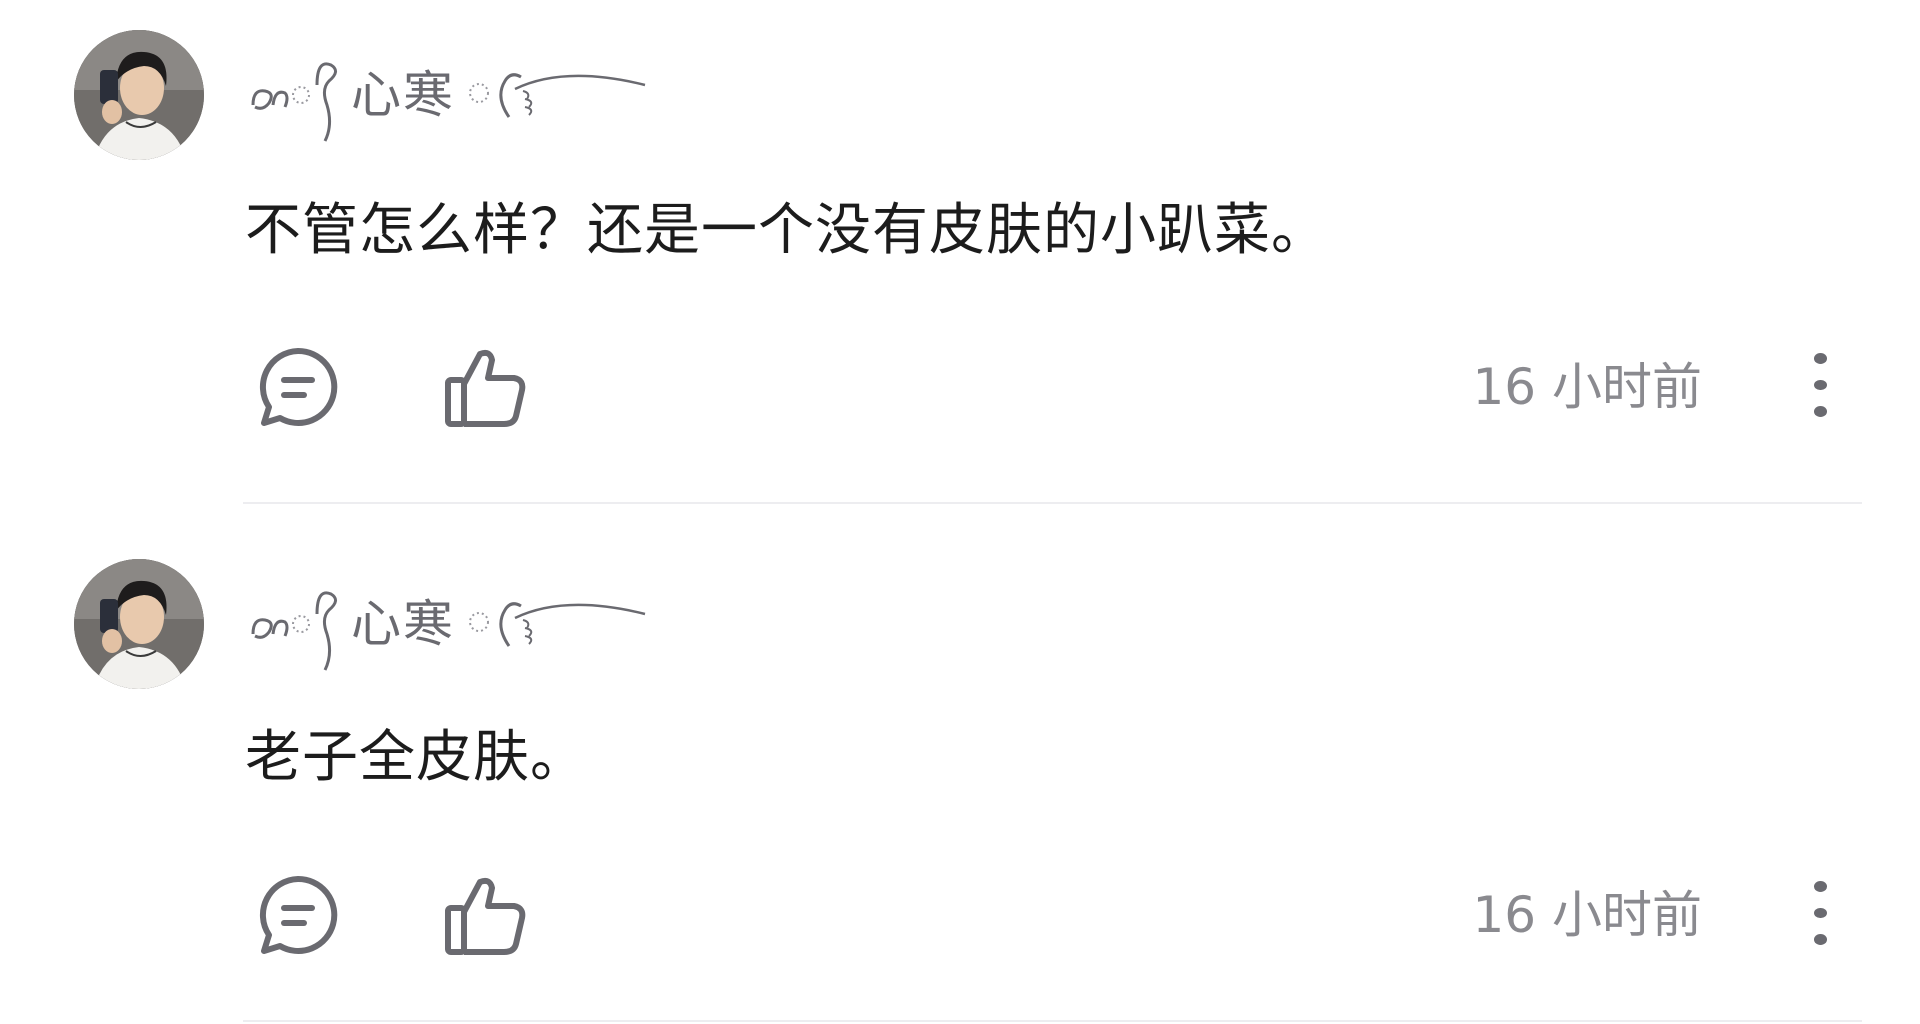 The height and width of the screenshot is (1024, 1920). I want to click on comment-text: 老子全皮肤。, so click(416, 757).